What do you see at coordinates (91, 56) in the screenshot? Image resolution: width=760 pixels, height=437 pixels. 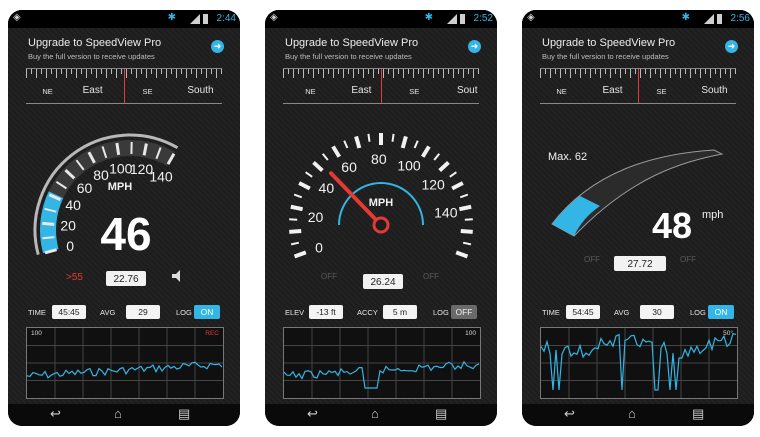 I see `upgrade-subtitle: Buy the full version to receive updates` at bounding box center [91, 56].